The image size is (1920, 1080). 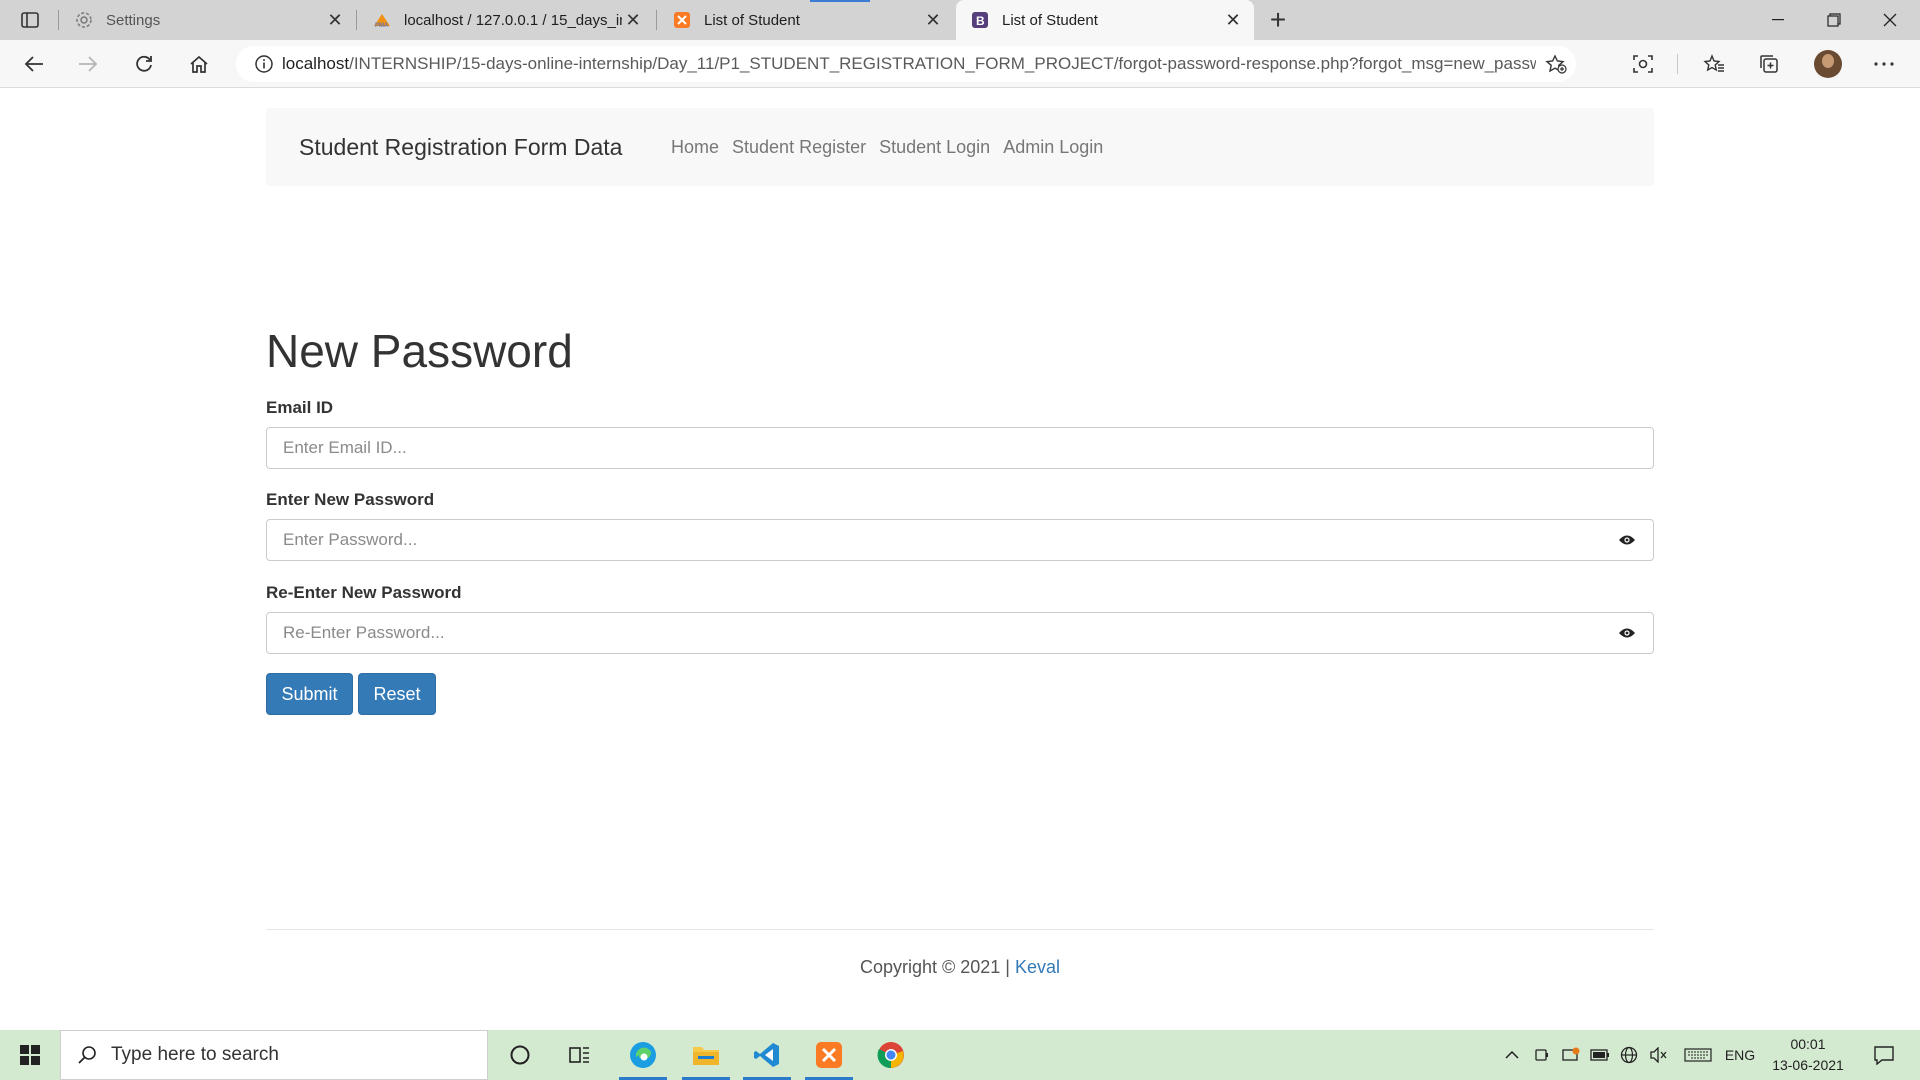 I want to click on restore-icon, so click(x=1834, y=20).